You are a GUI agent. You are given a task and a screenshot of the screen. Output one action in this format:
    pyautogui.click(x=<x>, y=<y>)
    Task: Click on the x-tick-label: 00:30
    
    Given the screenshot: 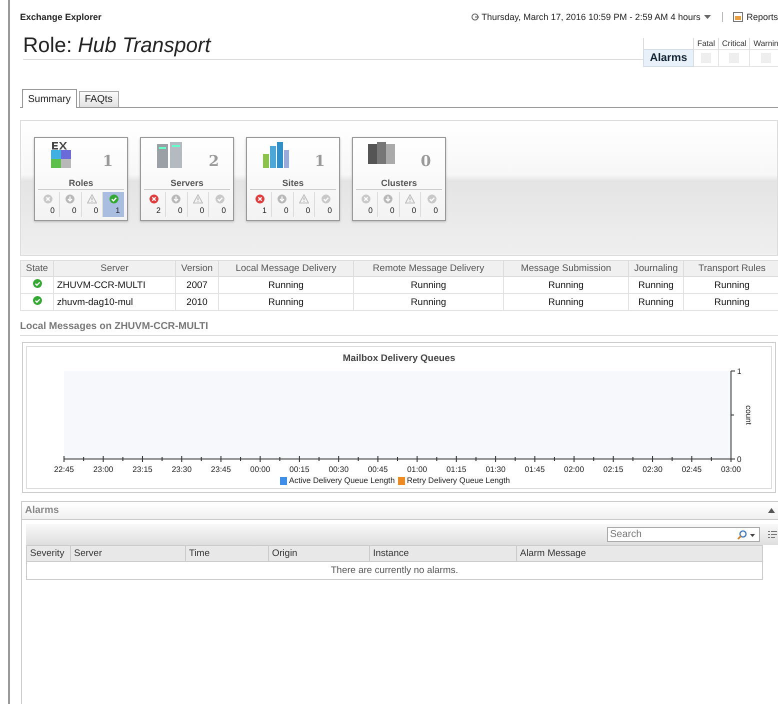 What is the action you would take?
    pyautogui.click(x=338, y=469)
    